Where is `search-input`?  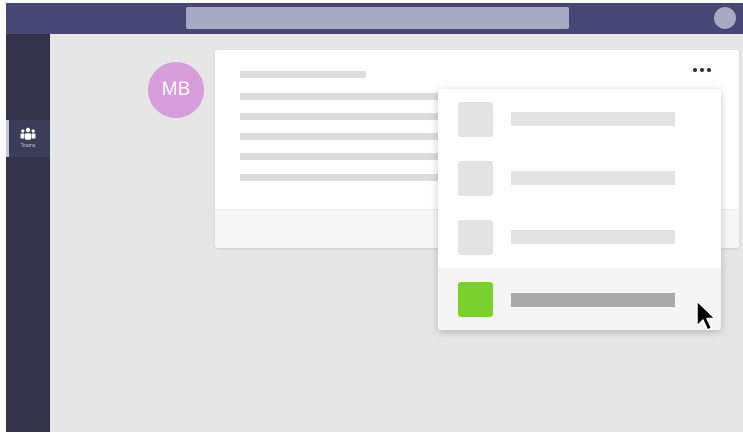 search-input is located at coordinates (377, 18).